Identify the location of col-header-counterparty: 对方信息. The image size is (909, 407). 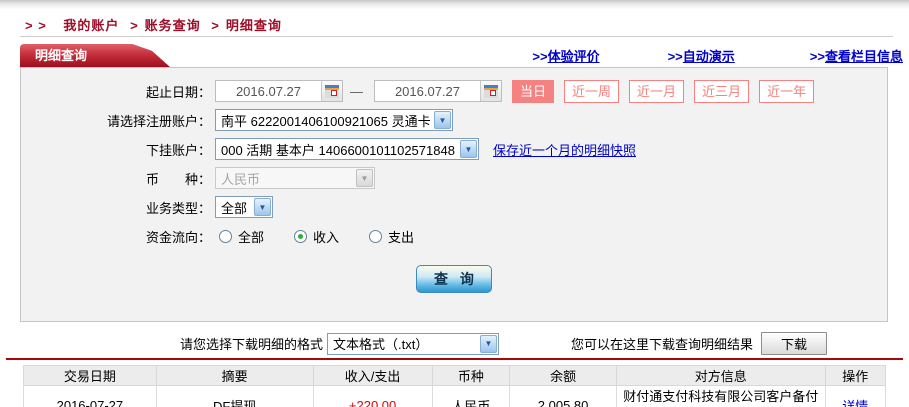
(721, 375).